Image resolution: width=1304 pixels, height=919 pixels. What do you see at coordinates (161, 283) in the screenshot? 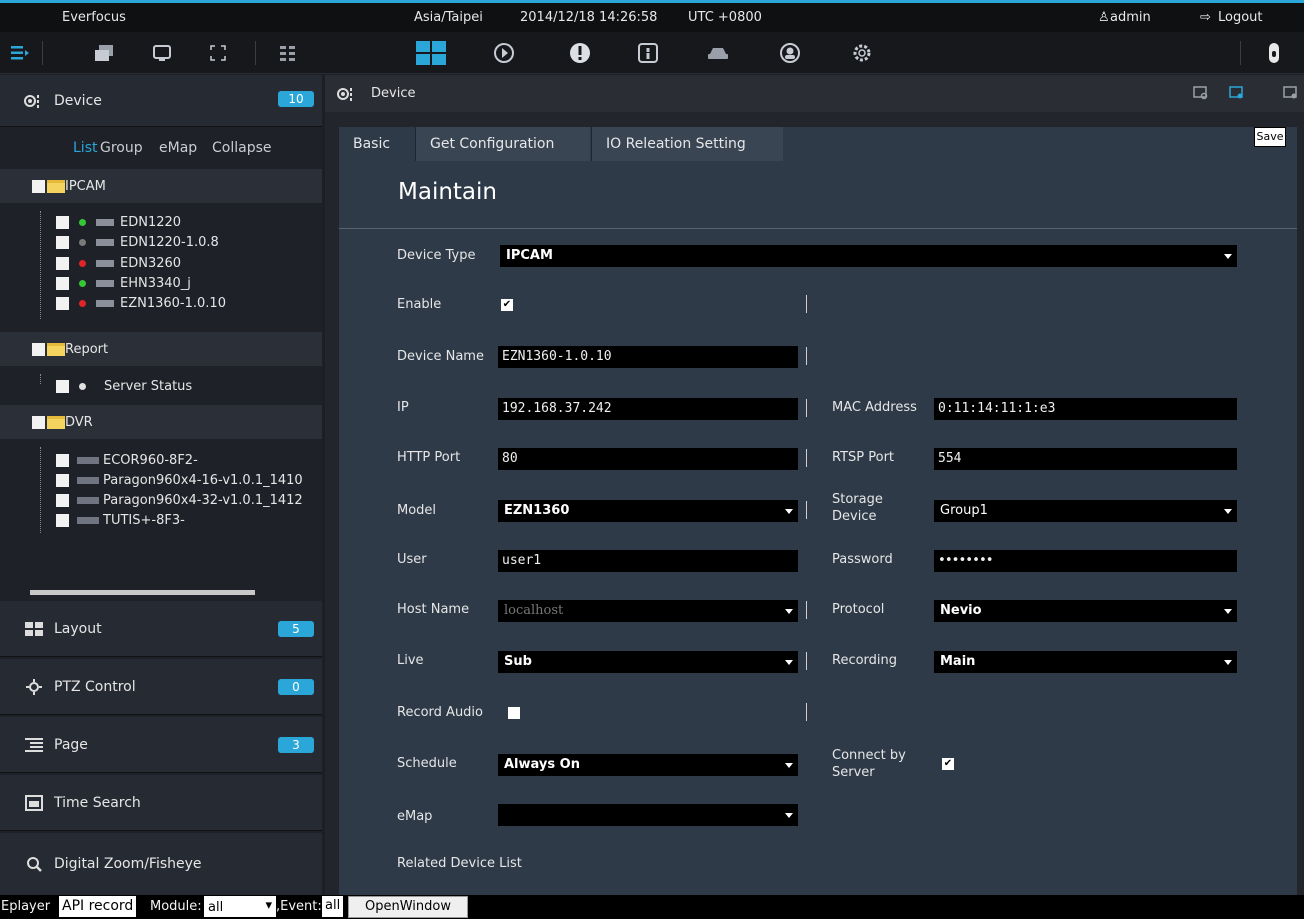
I see `tree-item-ehn3340: EHN3340_j` at bounding box center [161, 283].